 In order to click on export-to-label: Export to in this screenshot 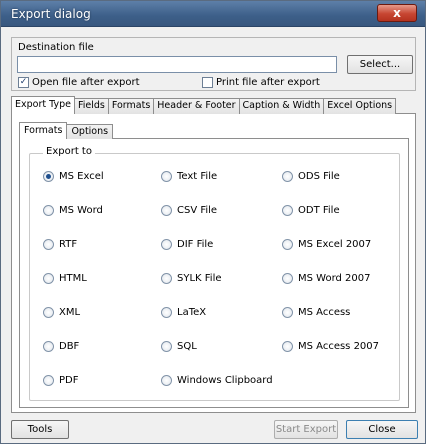, I will do `click(69, 151)`.